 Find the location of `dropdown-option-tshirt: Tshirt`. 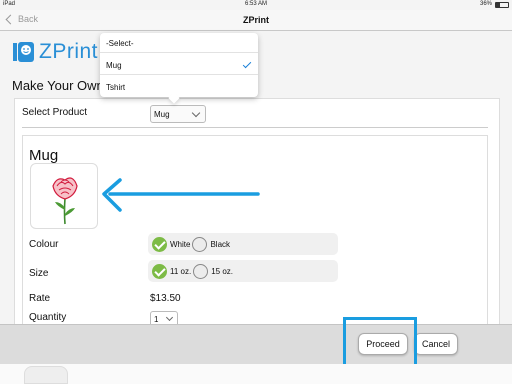

dropdown-option-tshirt: Tshirt is located at coordinates (179, 87).